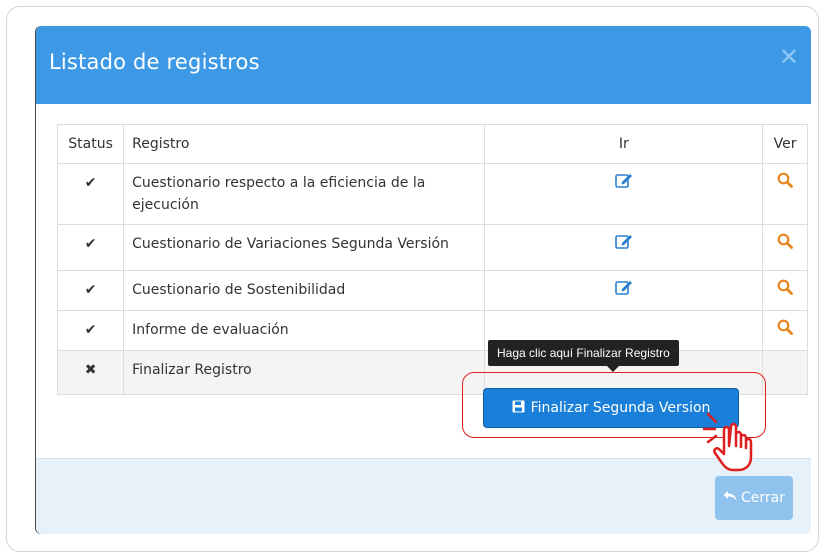  Describe the element at coordinates (154, 62) in the screenshot. I see `modal-title: Listado de registros` at that location.